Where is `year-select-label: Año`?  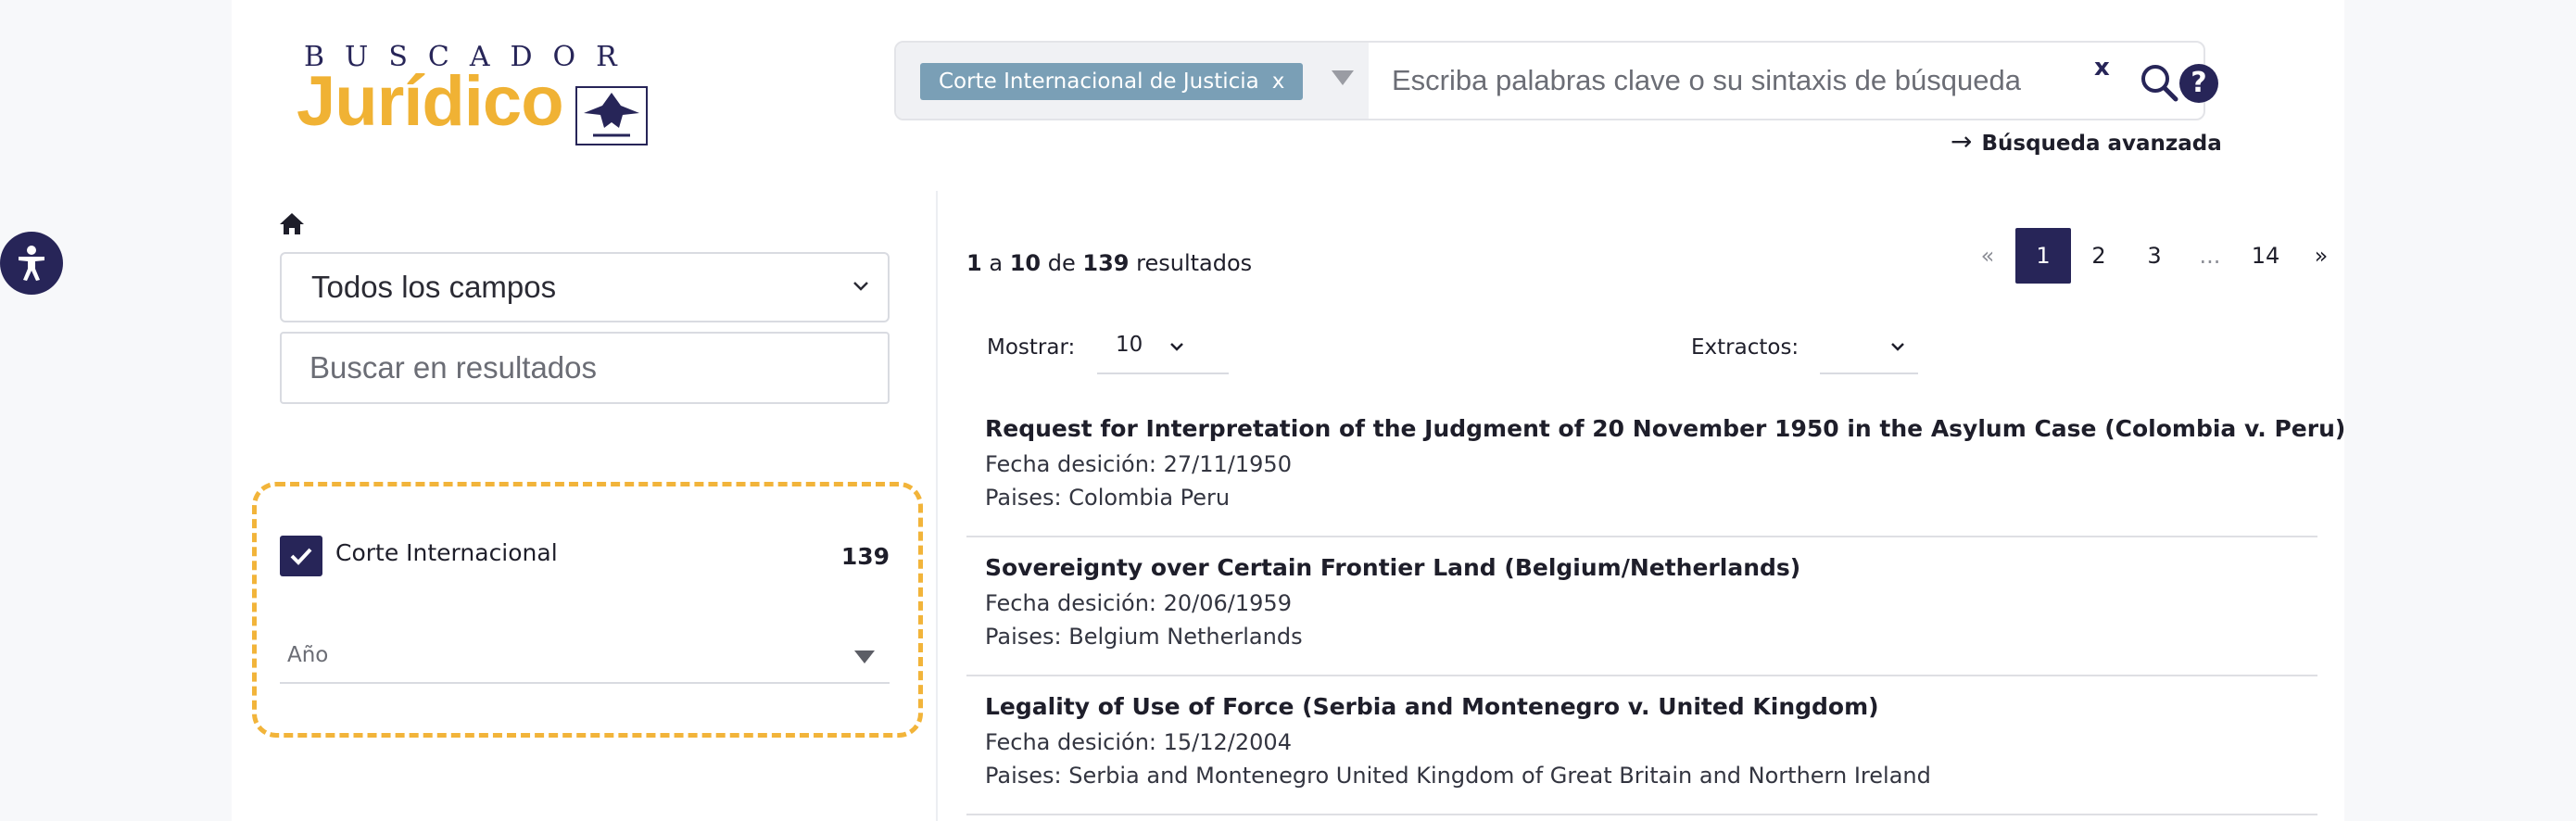
year-select-label: Año is located at coordinates (308, 655).